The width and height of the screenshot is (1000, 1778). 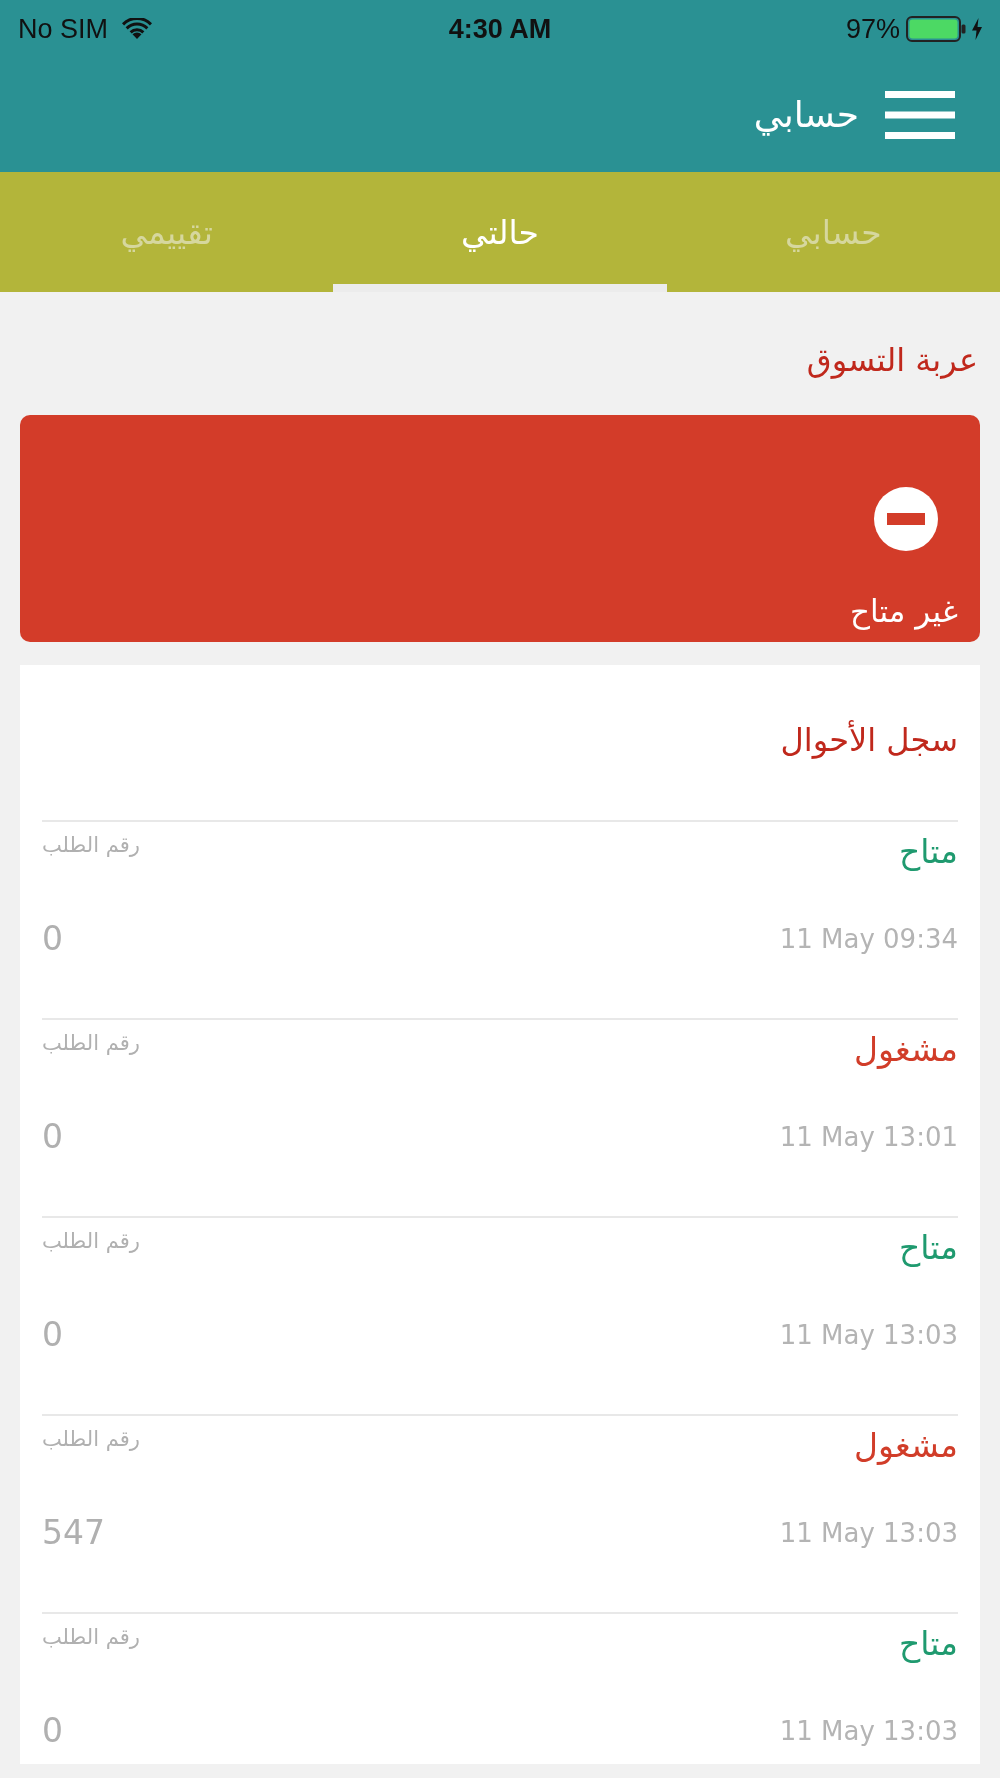 I want to click on tab: حالتي, so click(x=500, y=232).